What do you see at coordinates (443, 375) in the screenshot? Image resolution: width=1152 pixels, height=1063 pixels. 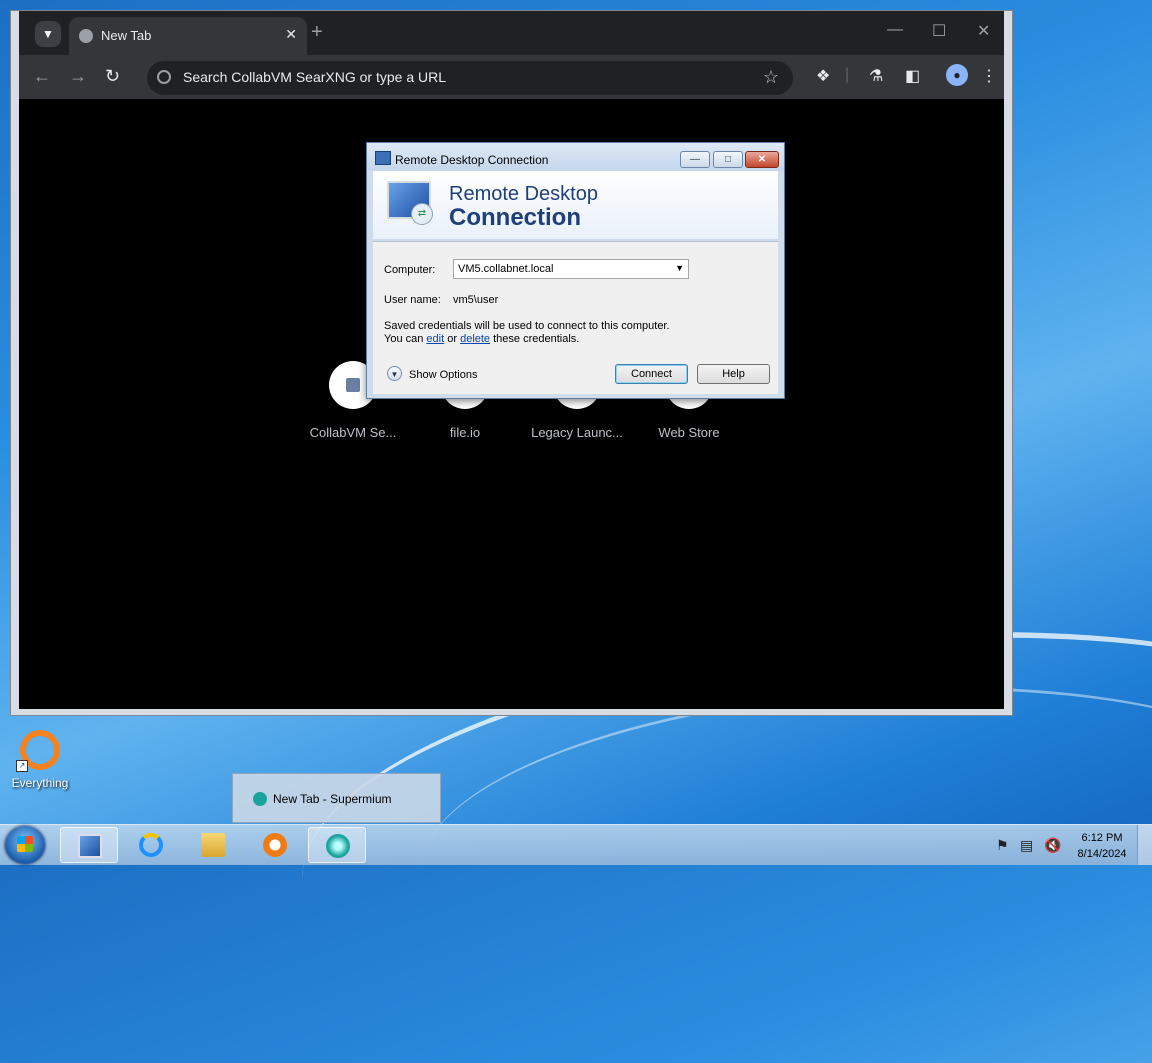 I see `show-options-link: Show Options` at bounding box center [443, 375].